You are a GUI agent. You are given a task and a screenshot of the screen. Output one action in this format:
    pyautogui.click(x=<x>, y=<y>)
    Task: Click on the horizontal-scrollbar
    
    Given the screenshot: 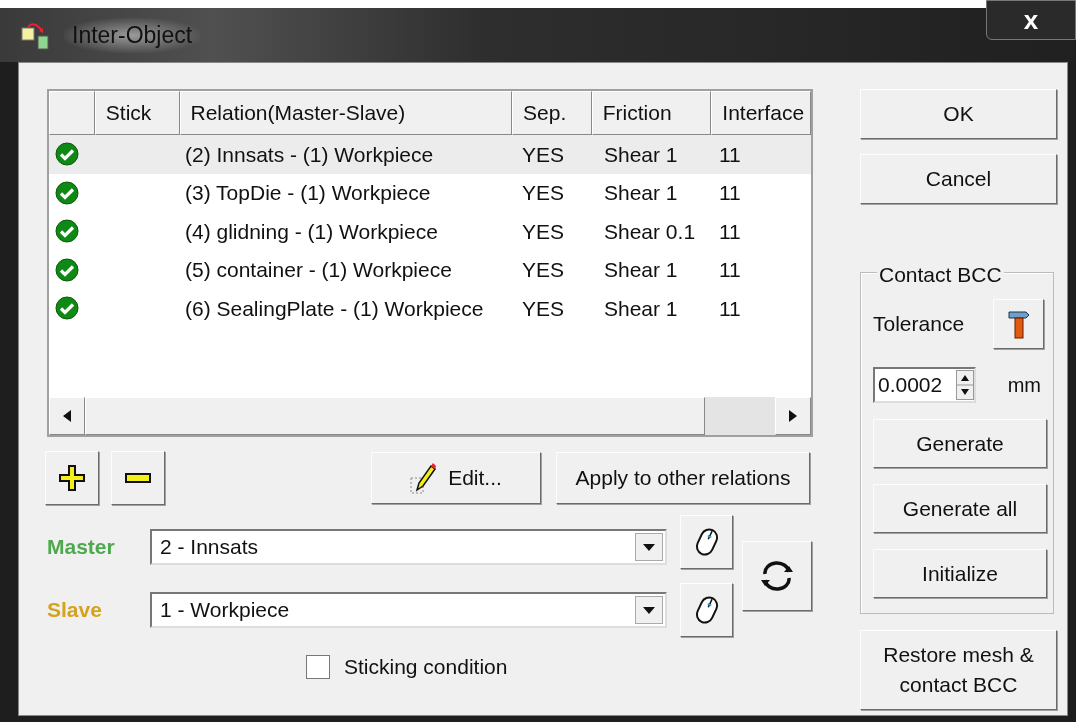 What is the action you would take?
    pyautogui.click(x=430, y=416)
    